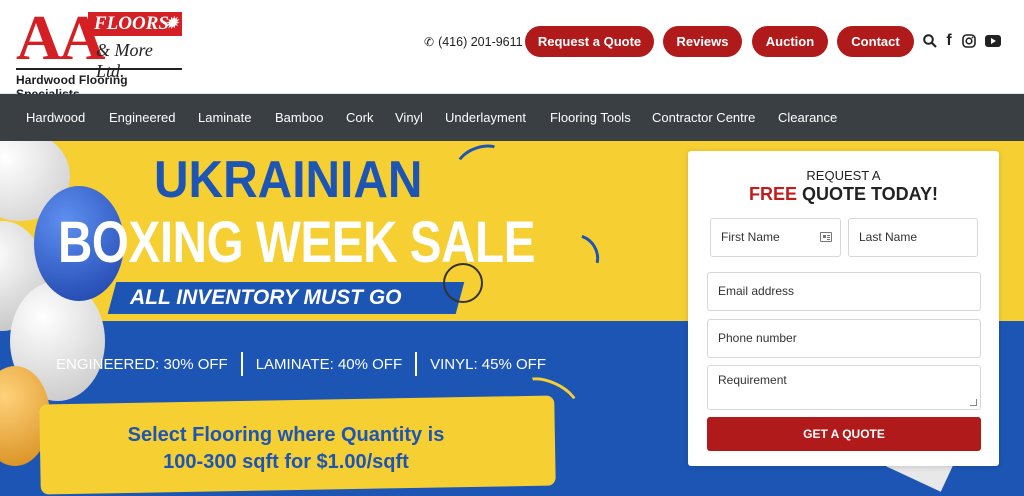 The image size is (1024, 496). What do you see at coordinates (480, 42) in the screenshot?
I see `phone-number: (416) 201-9611` at bounding box center [480, 42].